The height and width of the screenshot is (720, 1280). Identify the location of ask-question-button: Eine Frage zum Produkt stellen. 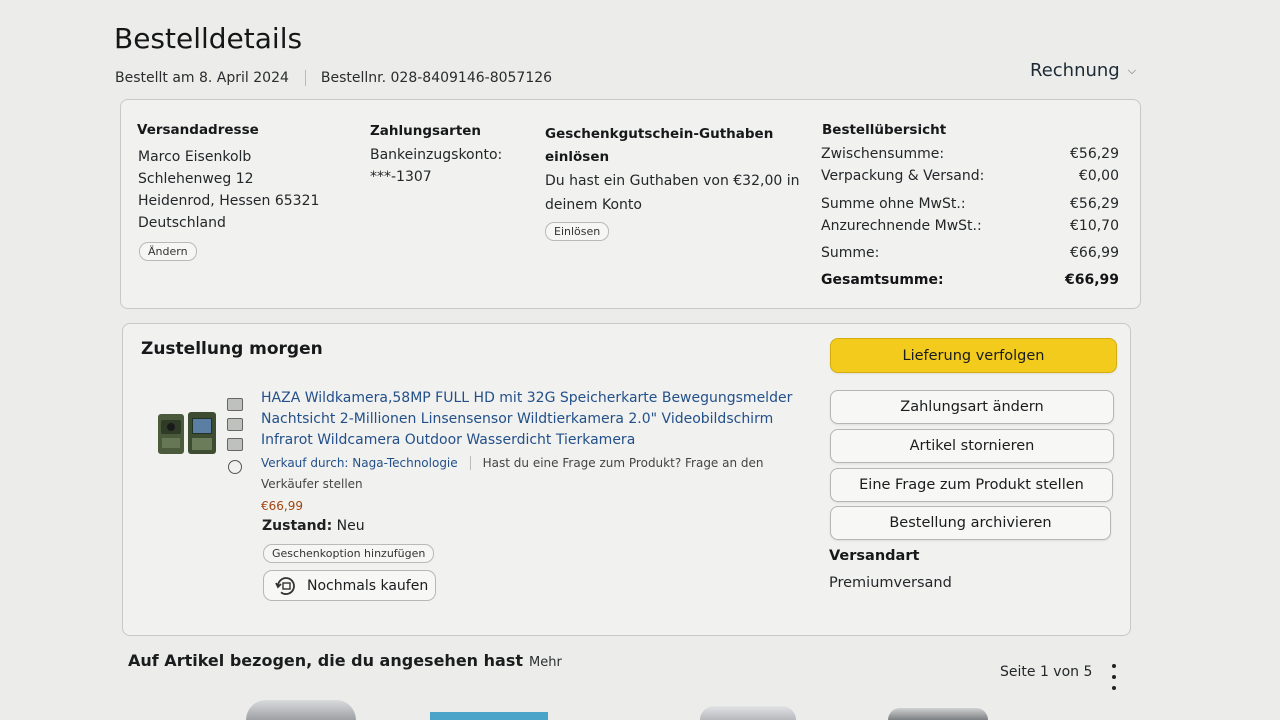
(971, 485).